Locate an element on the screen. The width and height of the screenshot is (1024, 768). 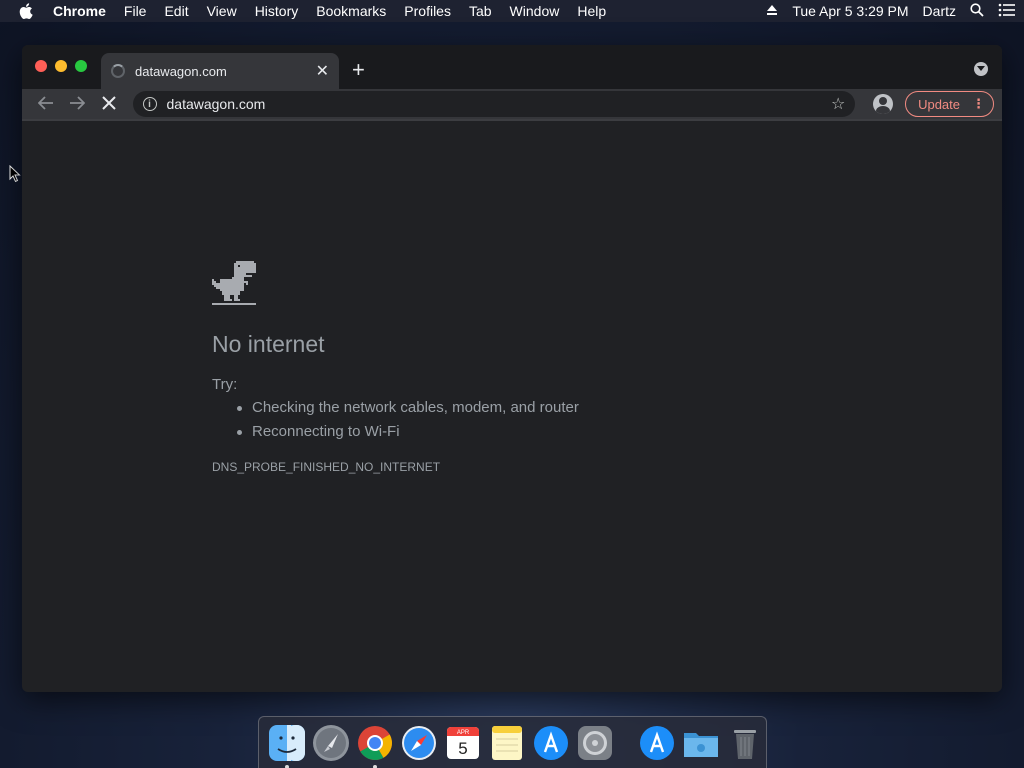
system-preferences-icon is located at coordinates (595, 743).